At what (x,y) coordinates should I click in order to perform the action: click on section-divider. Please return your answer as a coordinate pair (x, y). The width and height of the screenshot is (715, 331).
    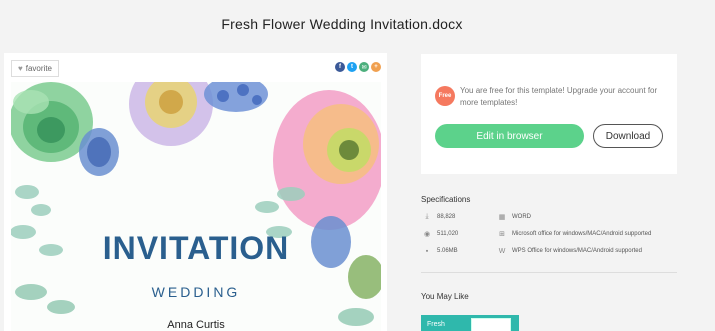
    Looking at the image, I should click on (549, 272).